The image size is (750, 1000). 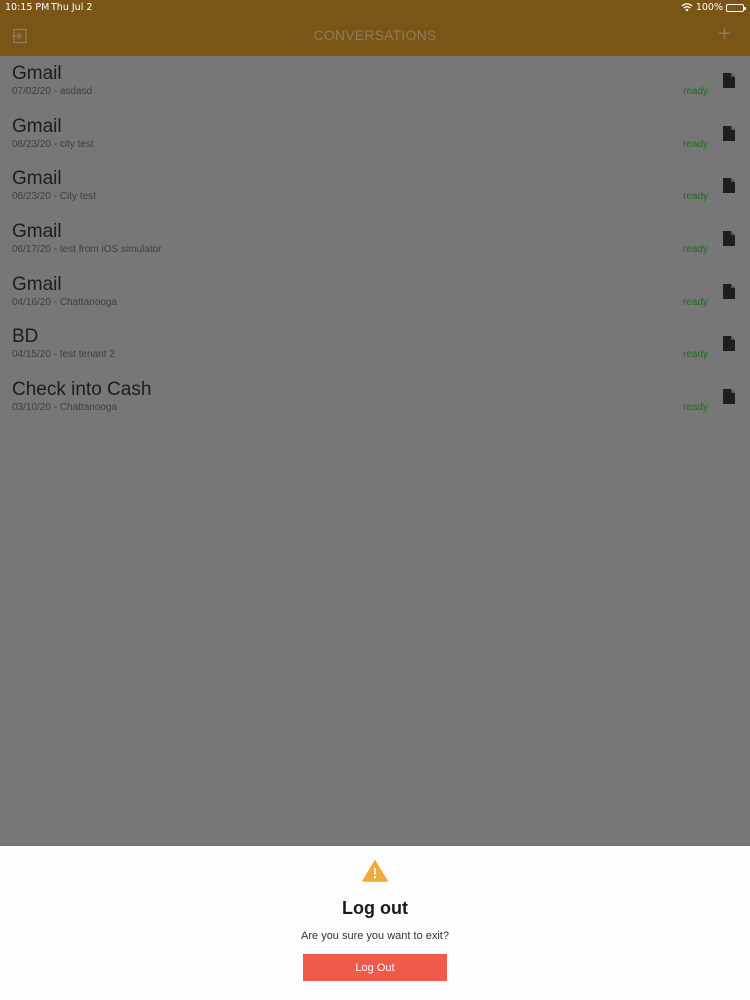 I want to click on battery-percent: 100%, so click(x=709, y=7).